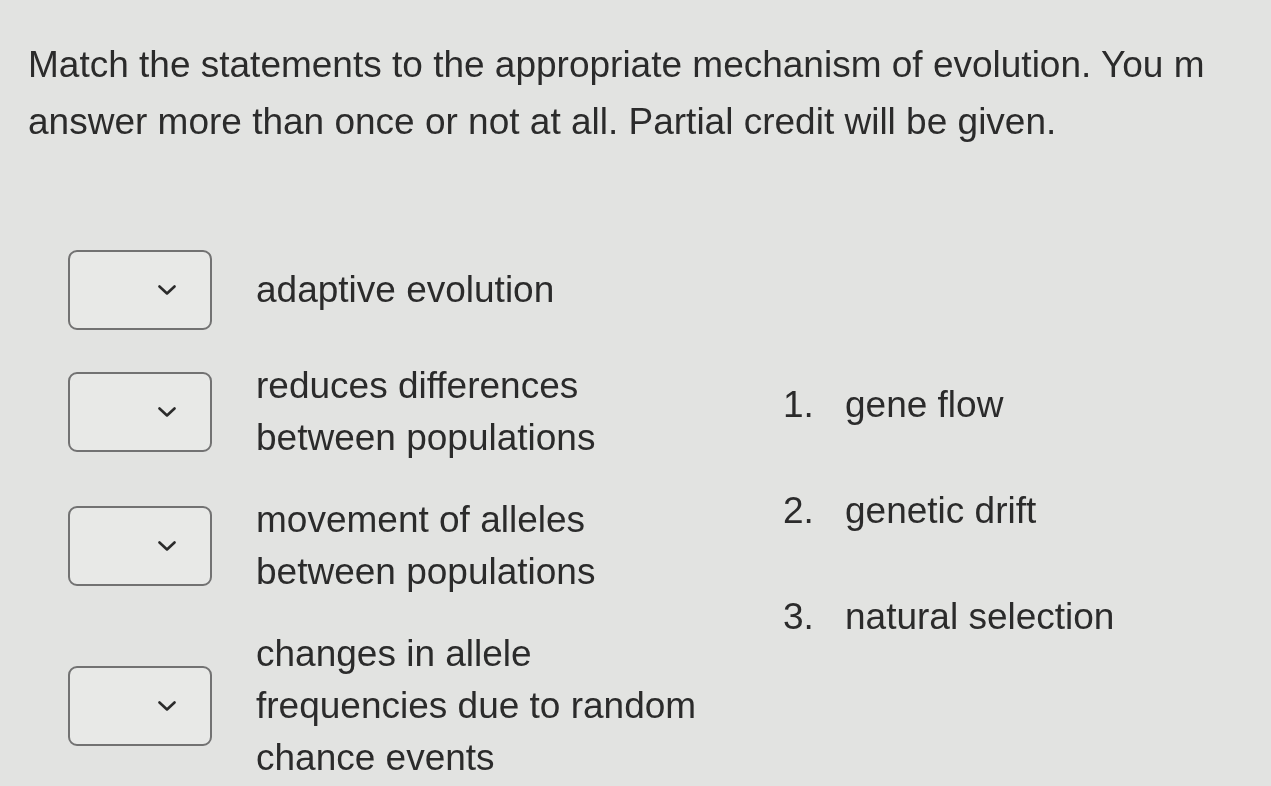 The image size is (1271, 786). What do you see at coordinates (406, 290) in the screenshot?
I see `statement-text: adaptive evolution` at bounding box center [406, 290].